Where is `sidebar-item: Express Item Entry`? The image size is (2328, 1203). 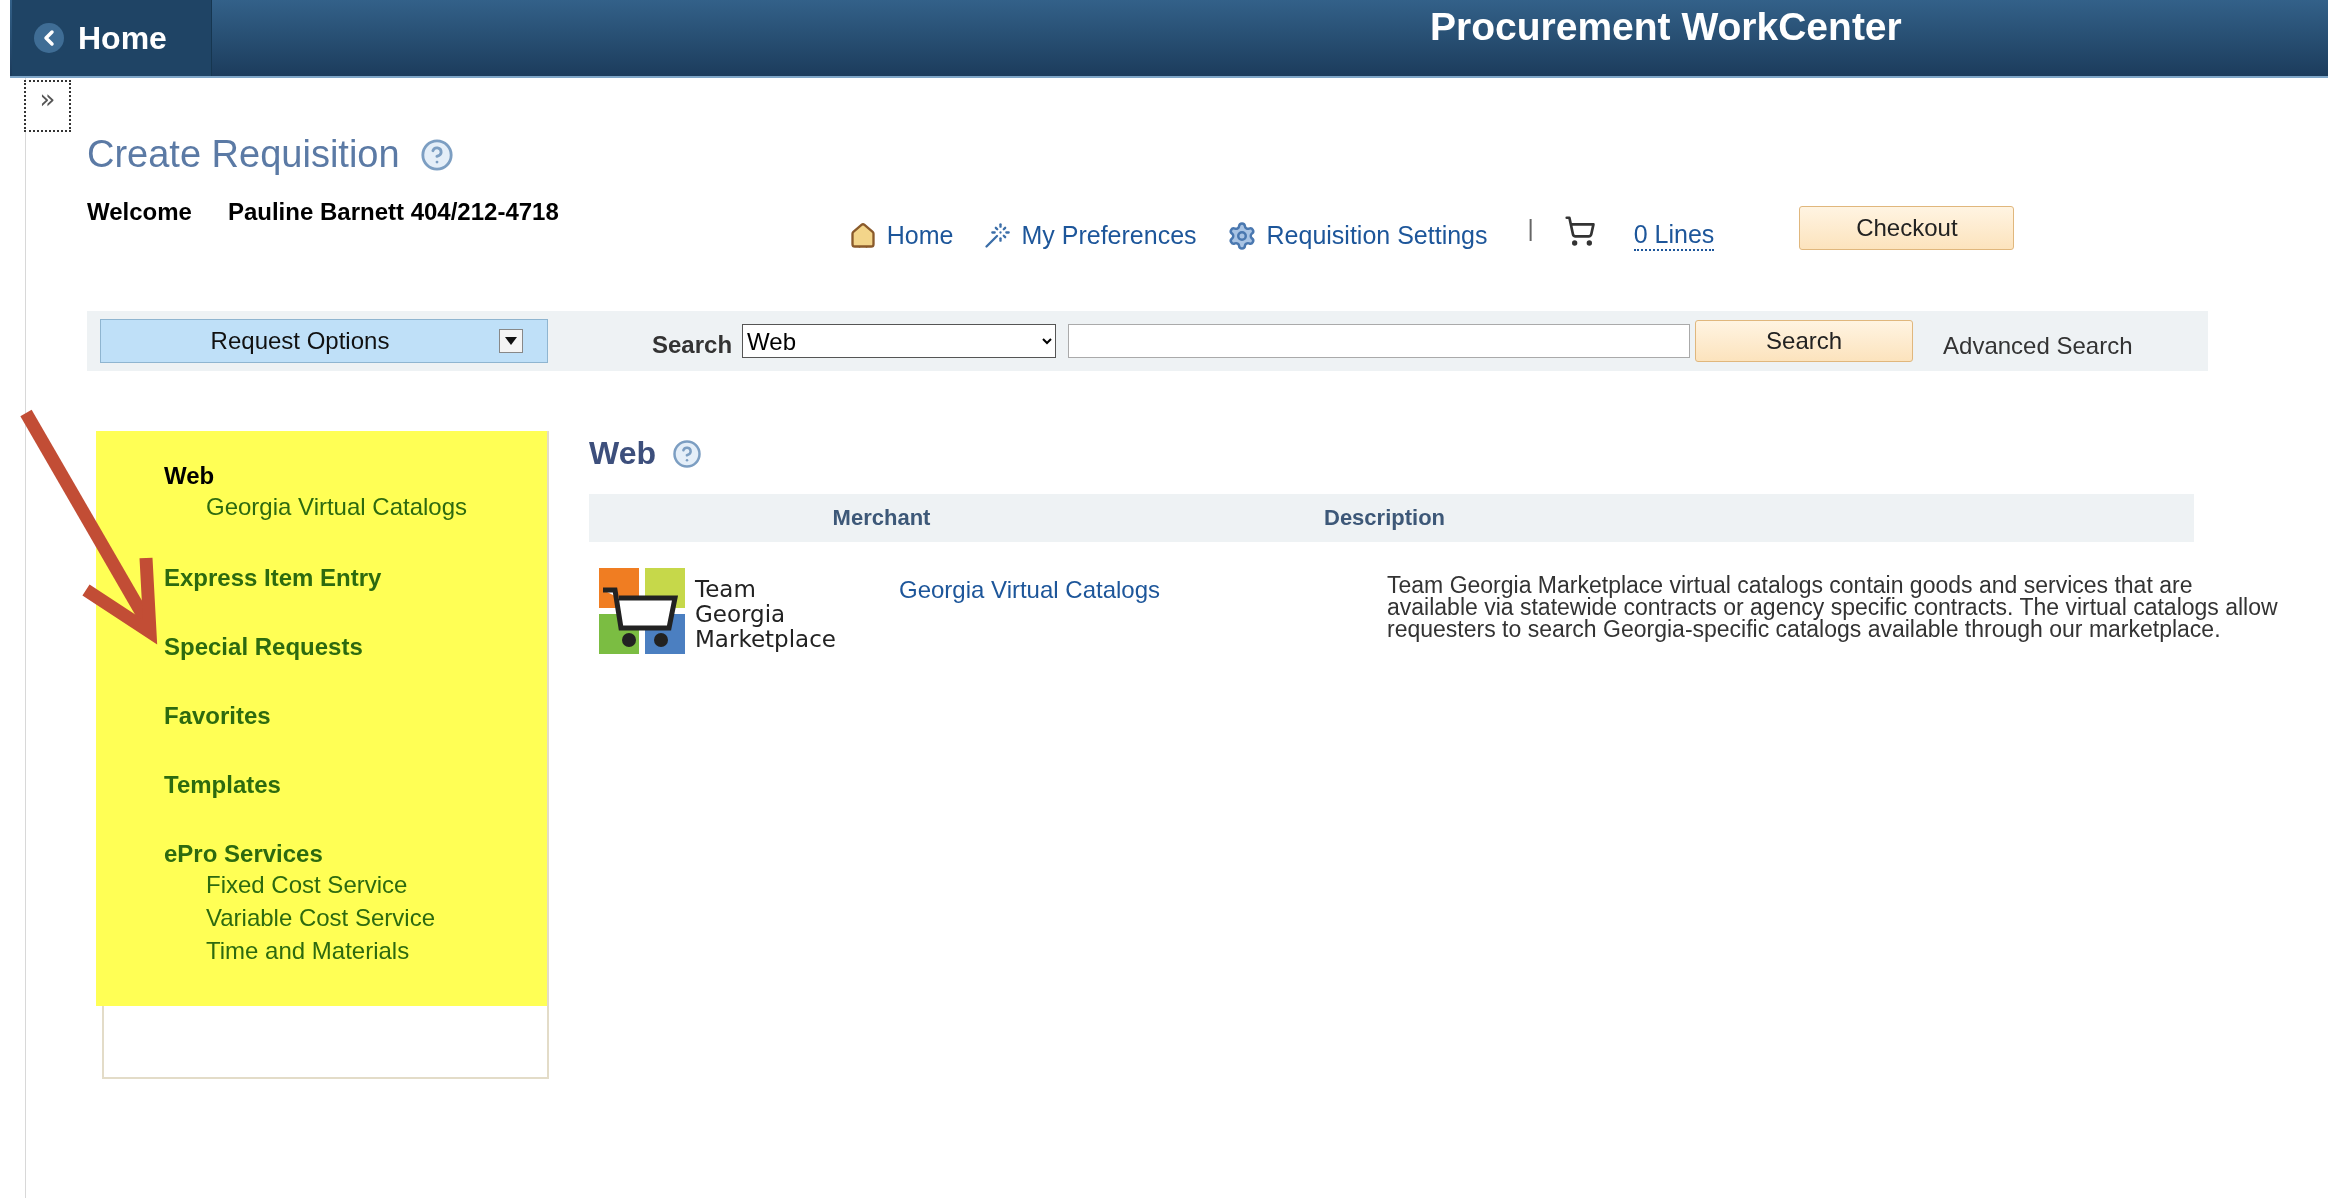
sidebar-item: Express Item Entry is located at coordinates (355, 577).